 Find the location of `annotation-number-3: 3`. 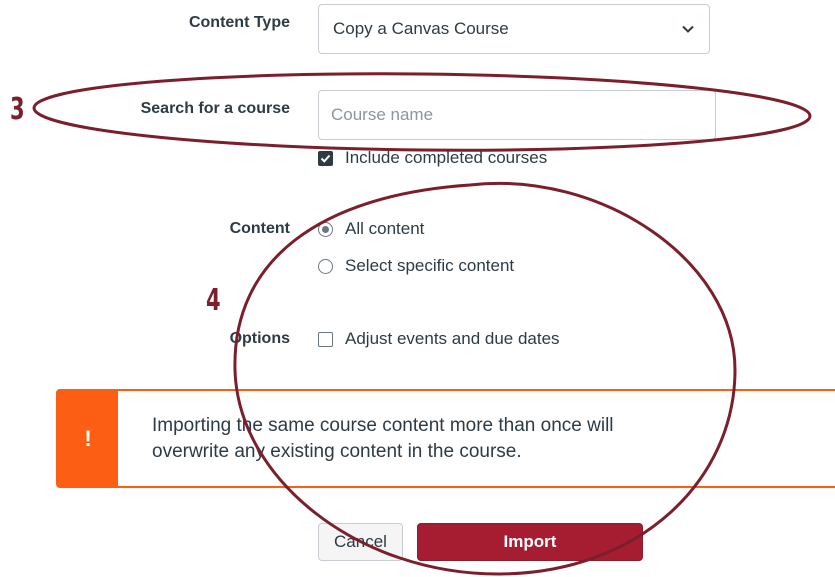

annotation-number-3: 3 is located at coordinates (17, 109).